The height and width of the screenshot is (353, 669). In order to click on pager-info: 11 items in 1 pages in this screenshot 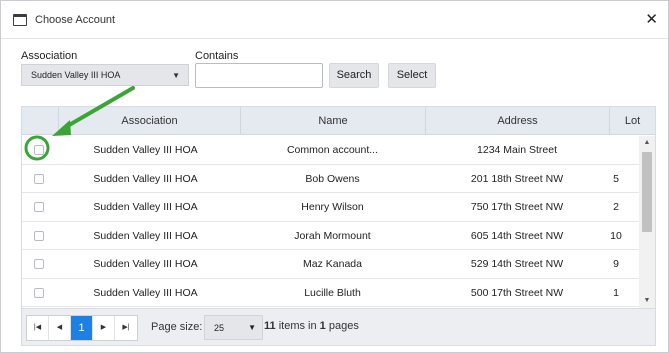, I will do `click(311, 326)`.